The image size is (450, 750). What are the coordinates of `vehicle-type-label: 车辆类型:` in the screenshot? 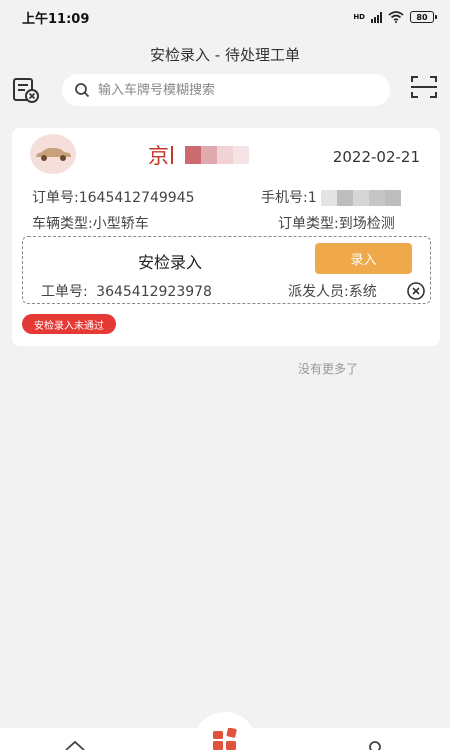 It's located at (62, 224).